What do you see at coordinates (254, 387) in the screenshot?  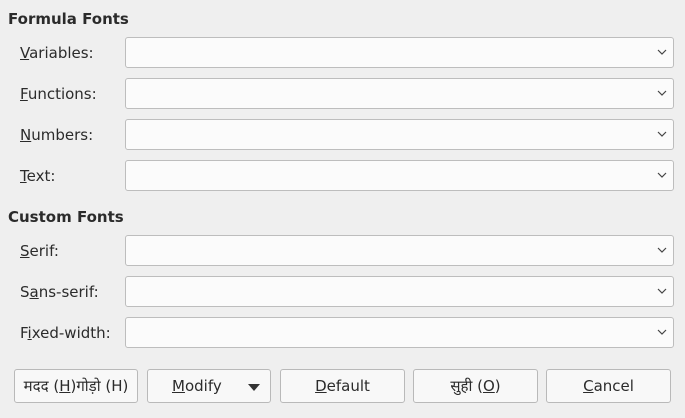 I see `triangle-down-icon` at bounding box center [254, 387].